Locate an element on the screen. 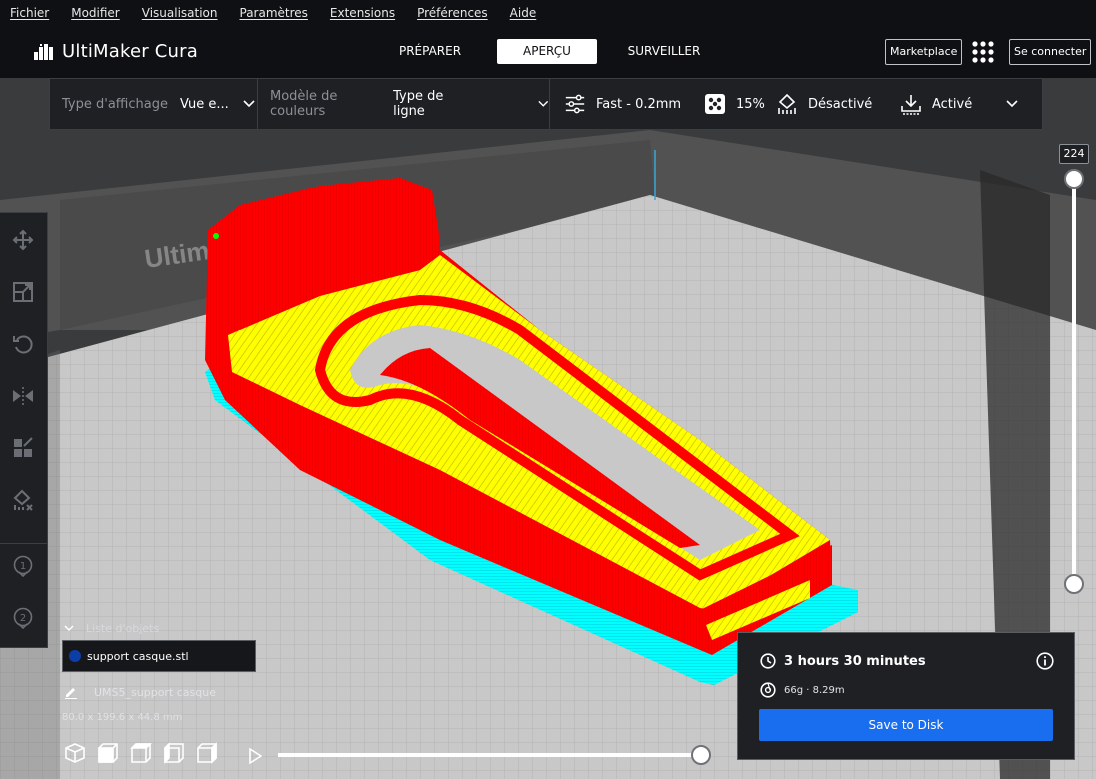 This screenshot has height=779, width=1096. move-icon is located at coordinates (23, 240).